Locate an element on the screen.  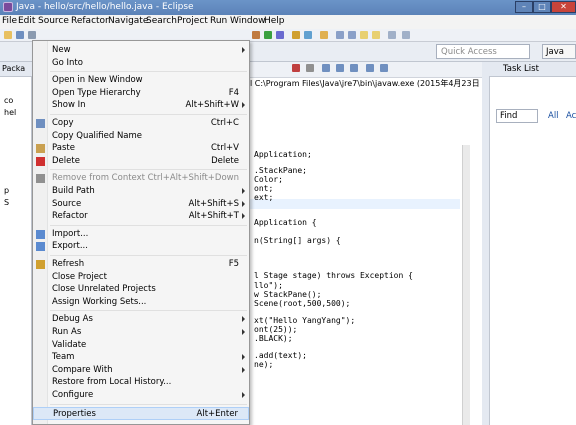
remove-launch-icon is located at coordinates (310, 68).